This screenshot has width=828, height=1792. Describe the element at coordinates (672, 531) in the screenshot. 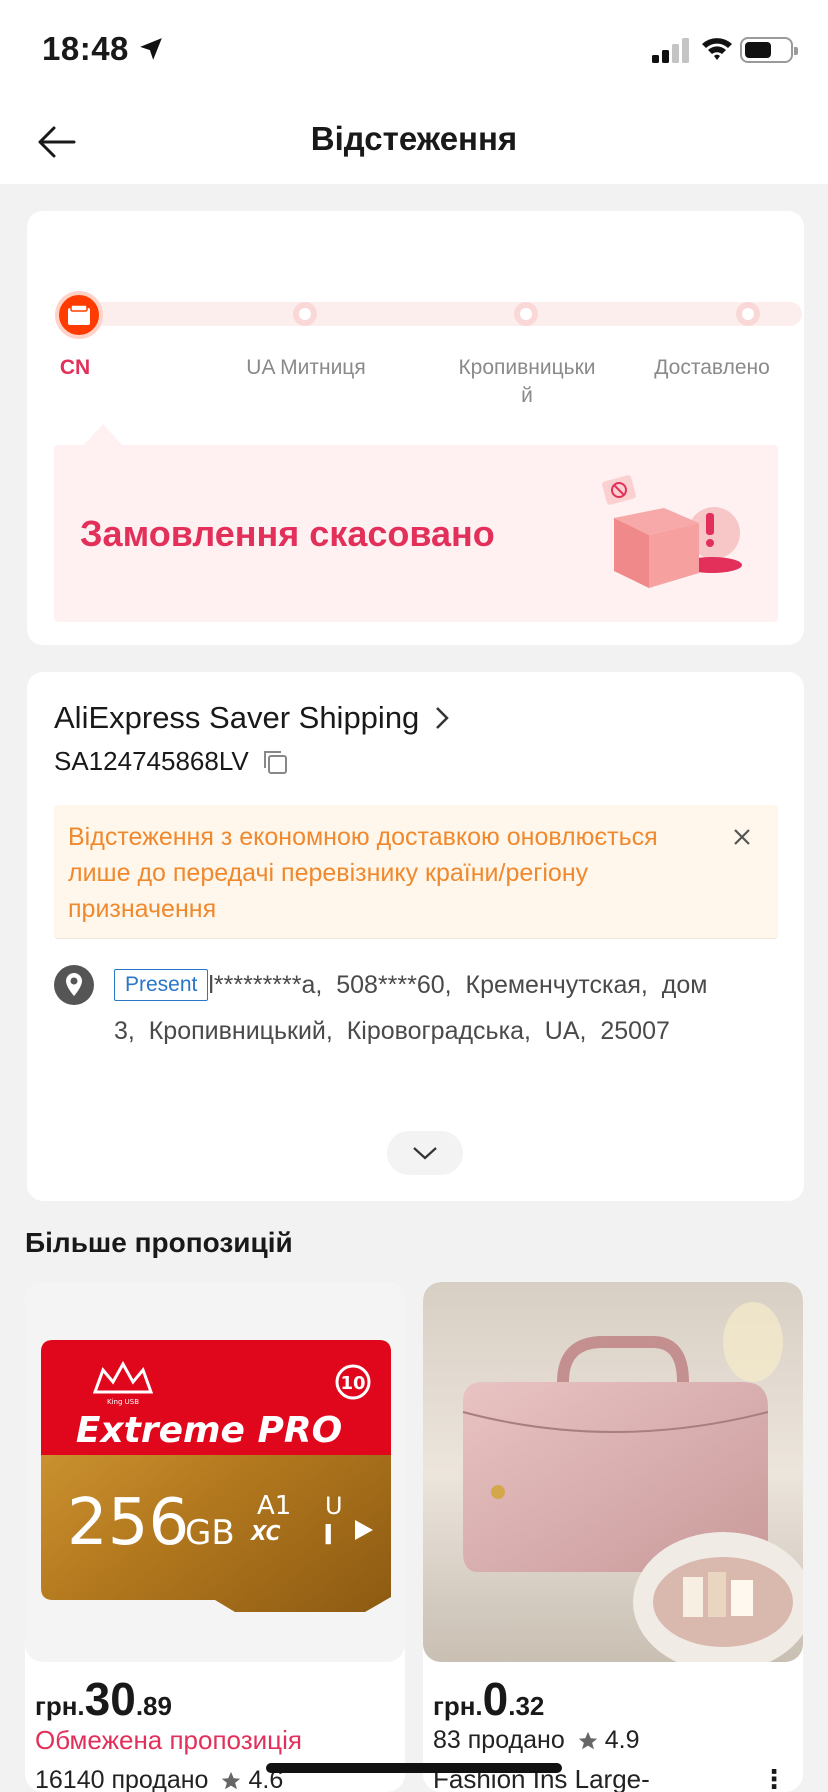

I see `cancelled-box-illustration` at that location.